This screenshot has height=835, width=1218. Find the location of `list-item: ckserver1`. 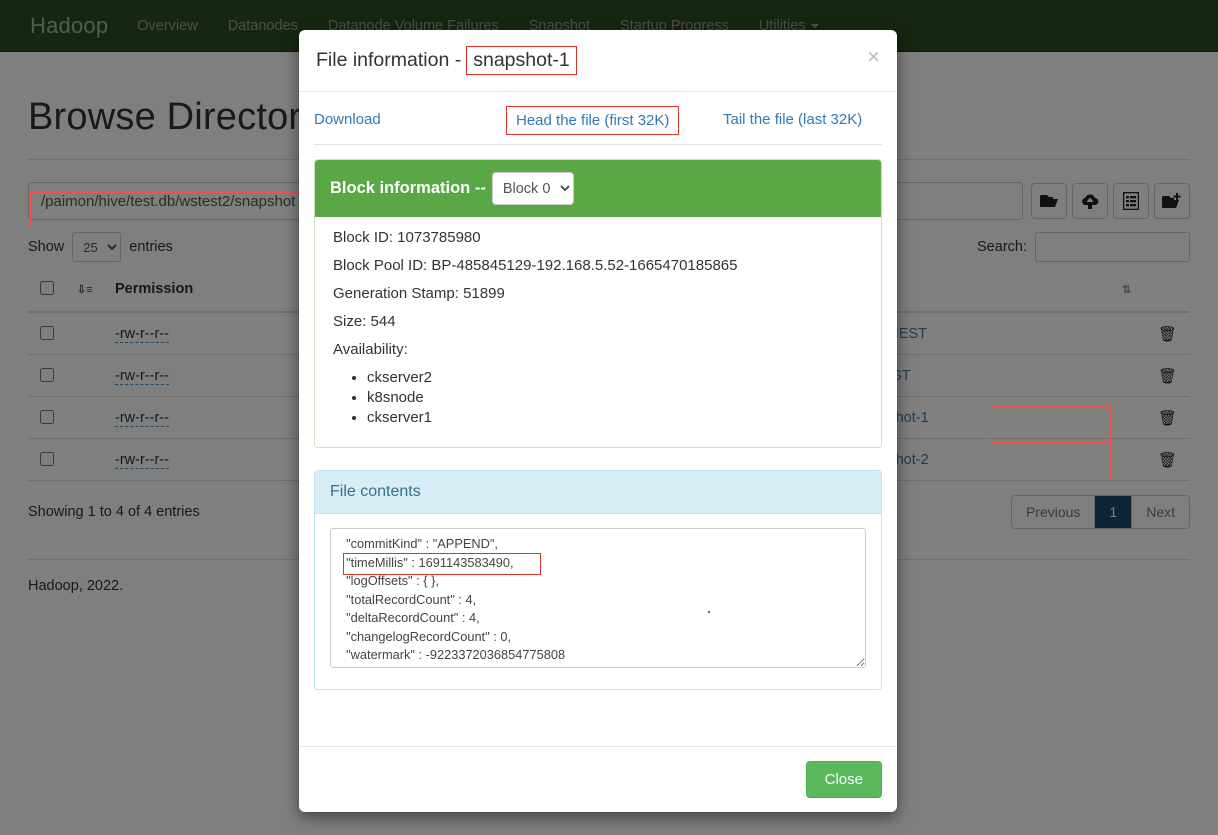

list-item: ckserver1 is located at coordinates (615, 417).